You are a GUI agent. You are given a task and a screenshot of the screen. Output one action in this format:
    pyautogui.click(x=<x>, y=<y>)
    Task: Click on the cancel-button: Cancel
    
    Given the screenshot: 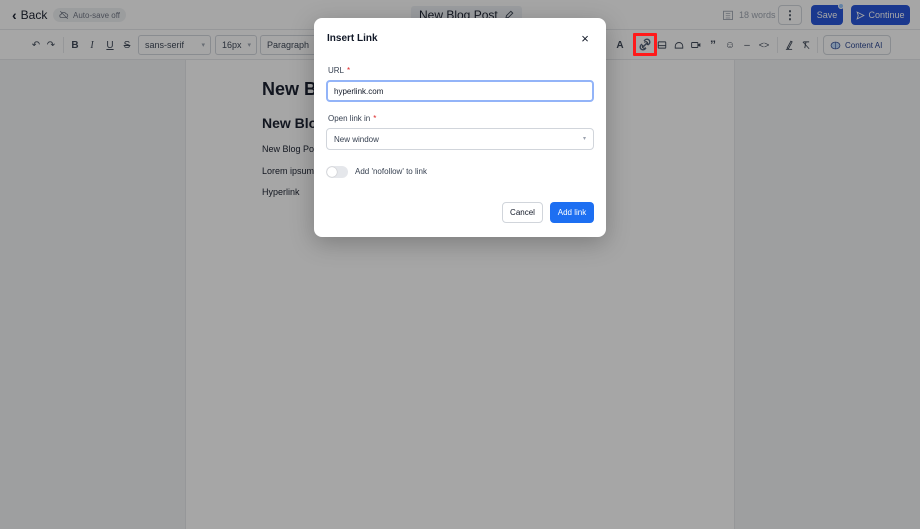 What is the action you would take?
    pyautogui.click(x=522, y=212)
    